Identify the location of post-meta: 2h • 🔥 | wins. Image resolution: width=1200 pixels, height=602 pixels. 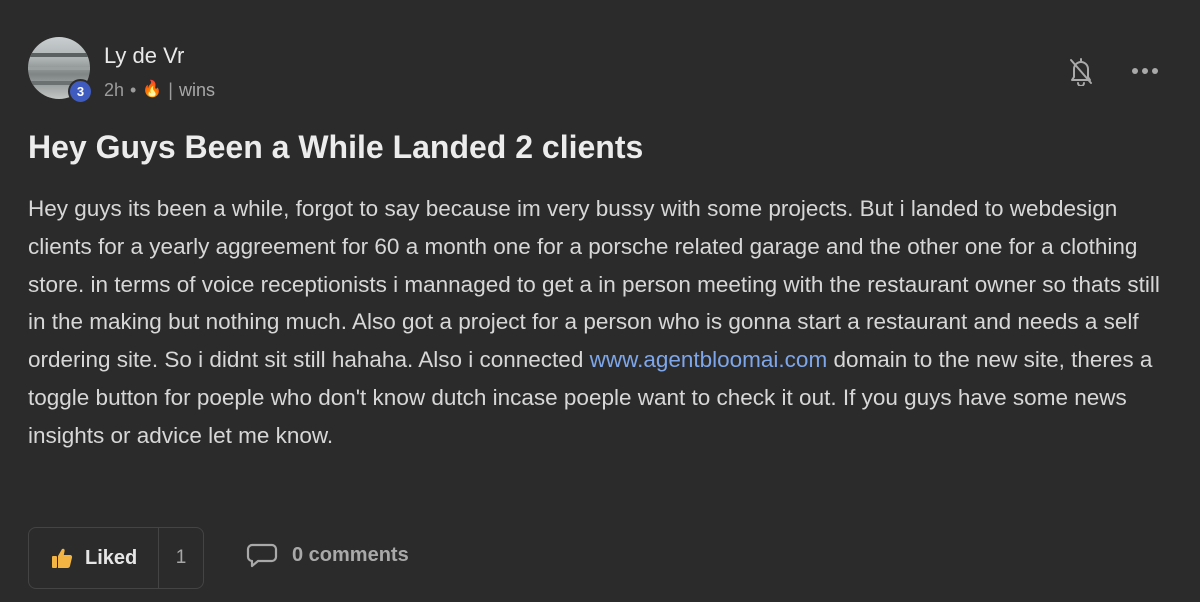
(159, 90).